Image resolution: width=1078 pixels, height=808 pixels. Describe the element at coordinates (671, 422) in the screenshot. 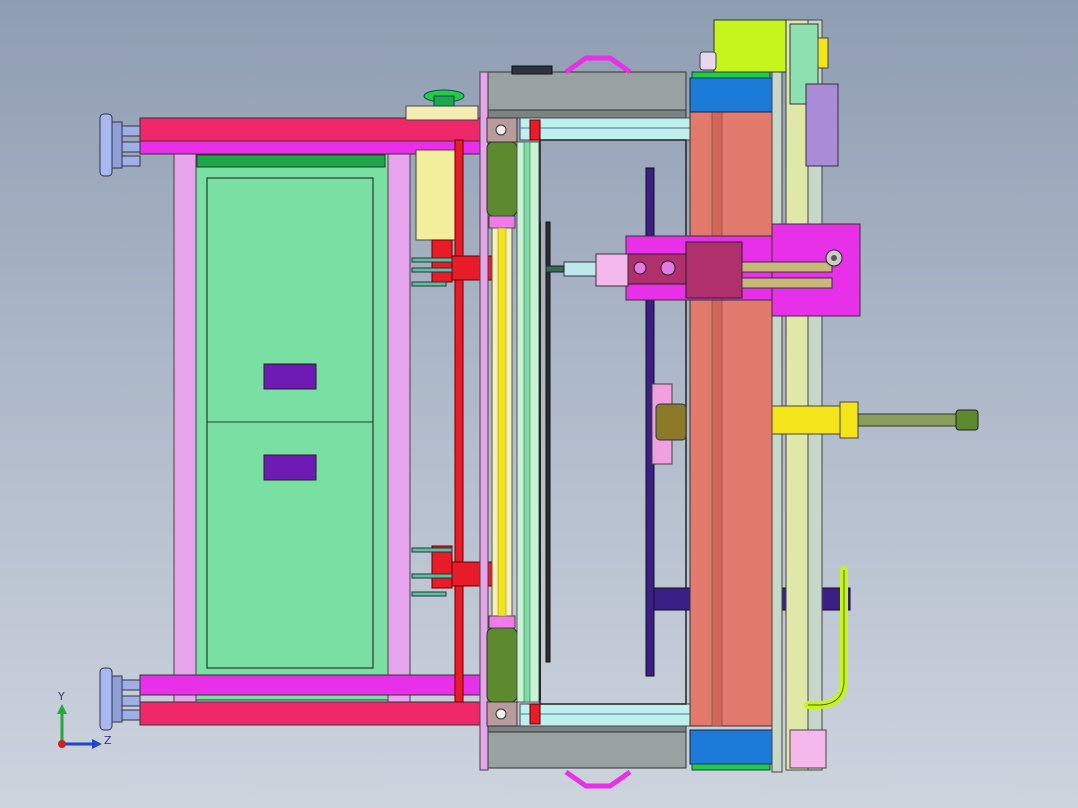

I see `hub-olive` at that location.